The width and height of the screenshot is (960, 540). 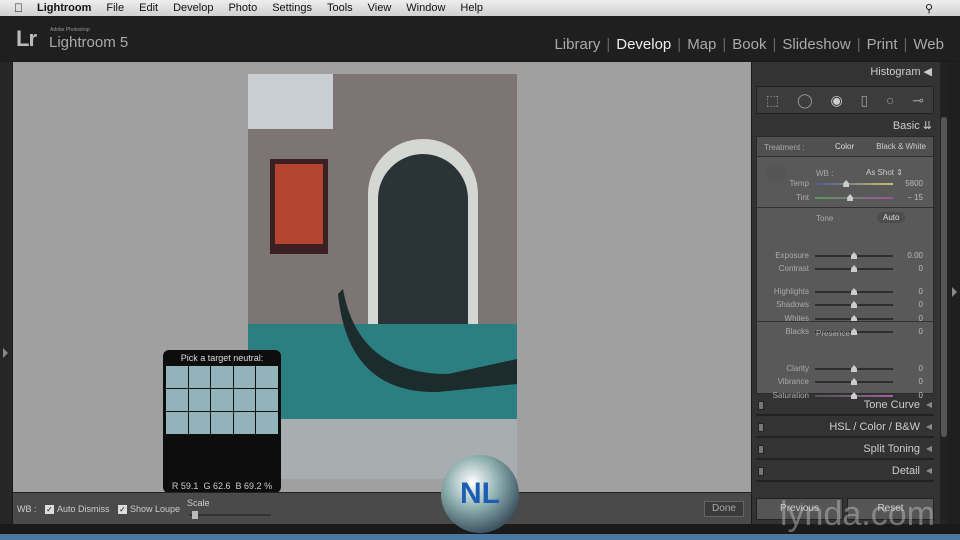 I want to click on crop-icon: ⬚, so click(x=772, y=100).